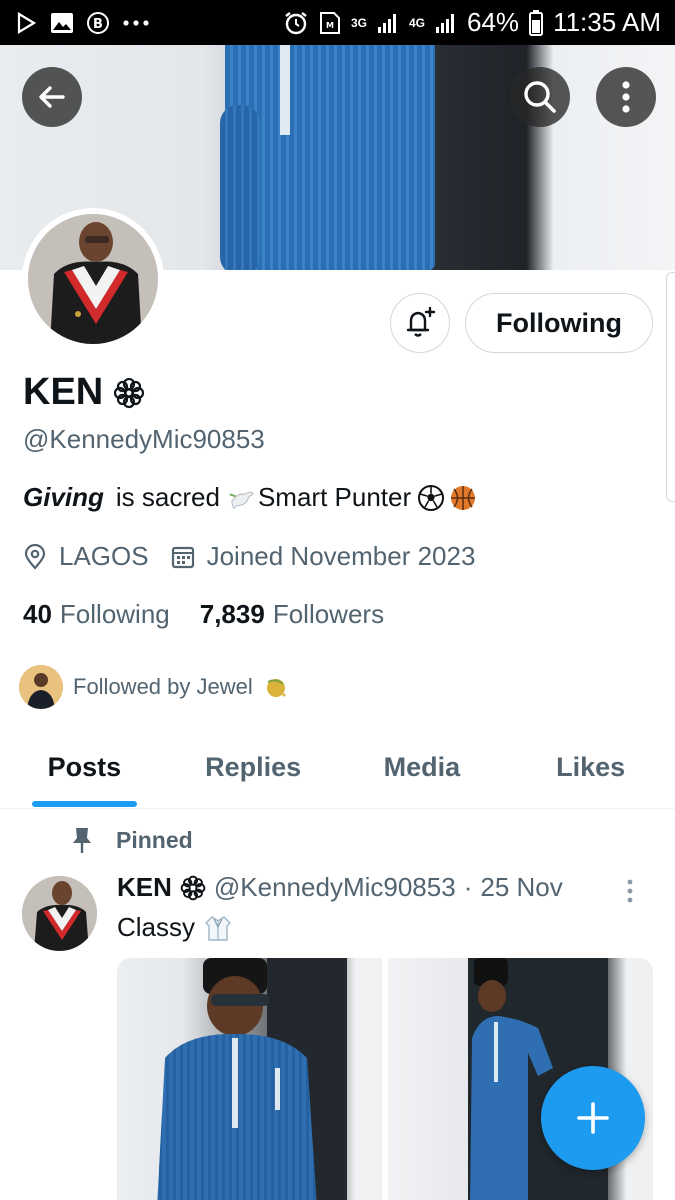 The height and width of the screenshot is (1200, 675). I want to click on profile-avatar, so click(93, 279).